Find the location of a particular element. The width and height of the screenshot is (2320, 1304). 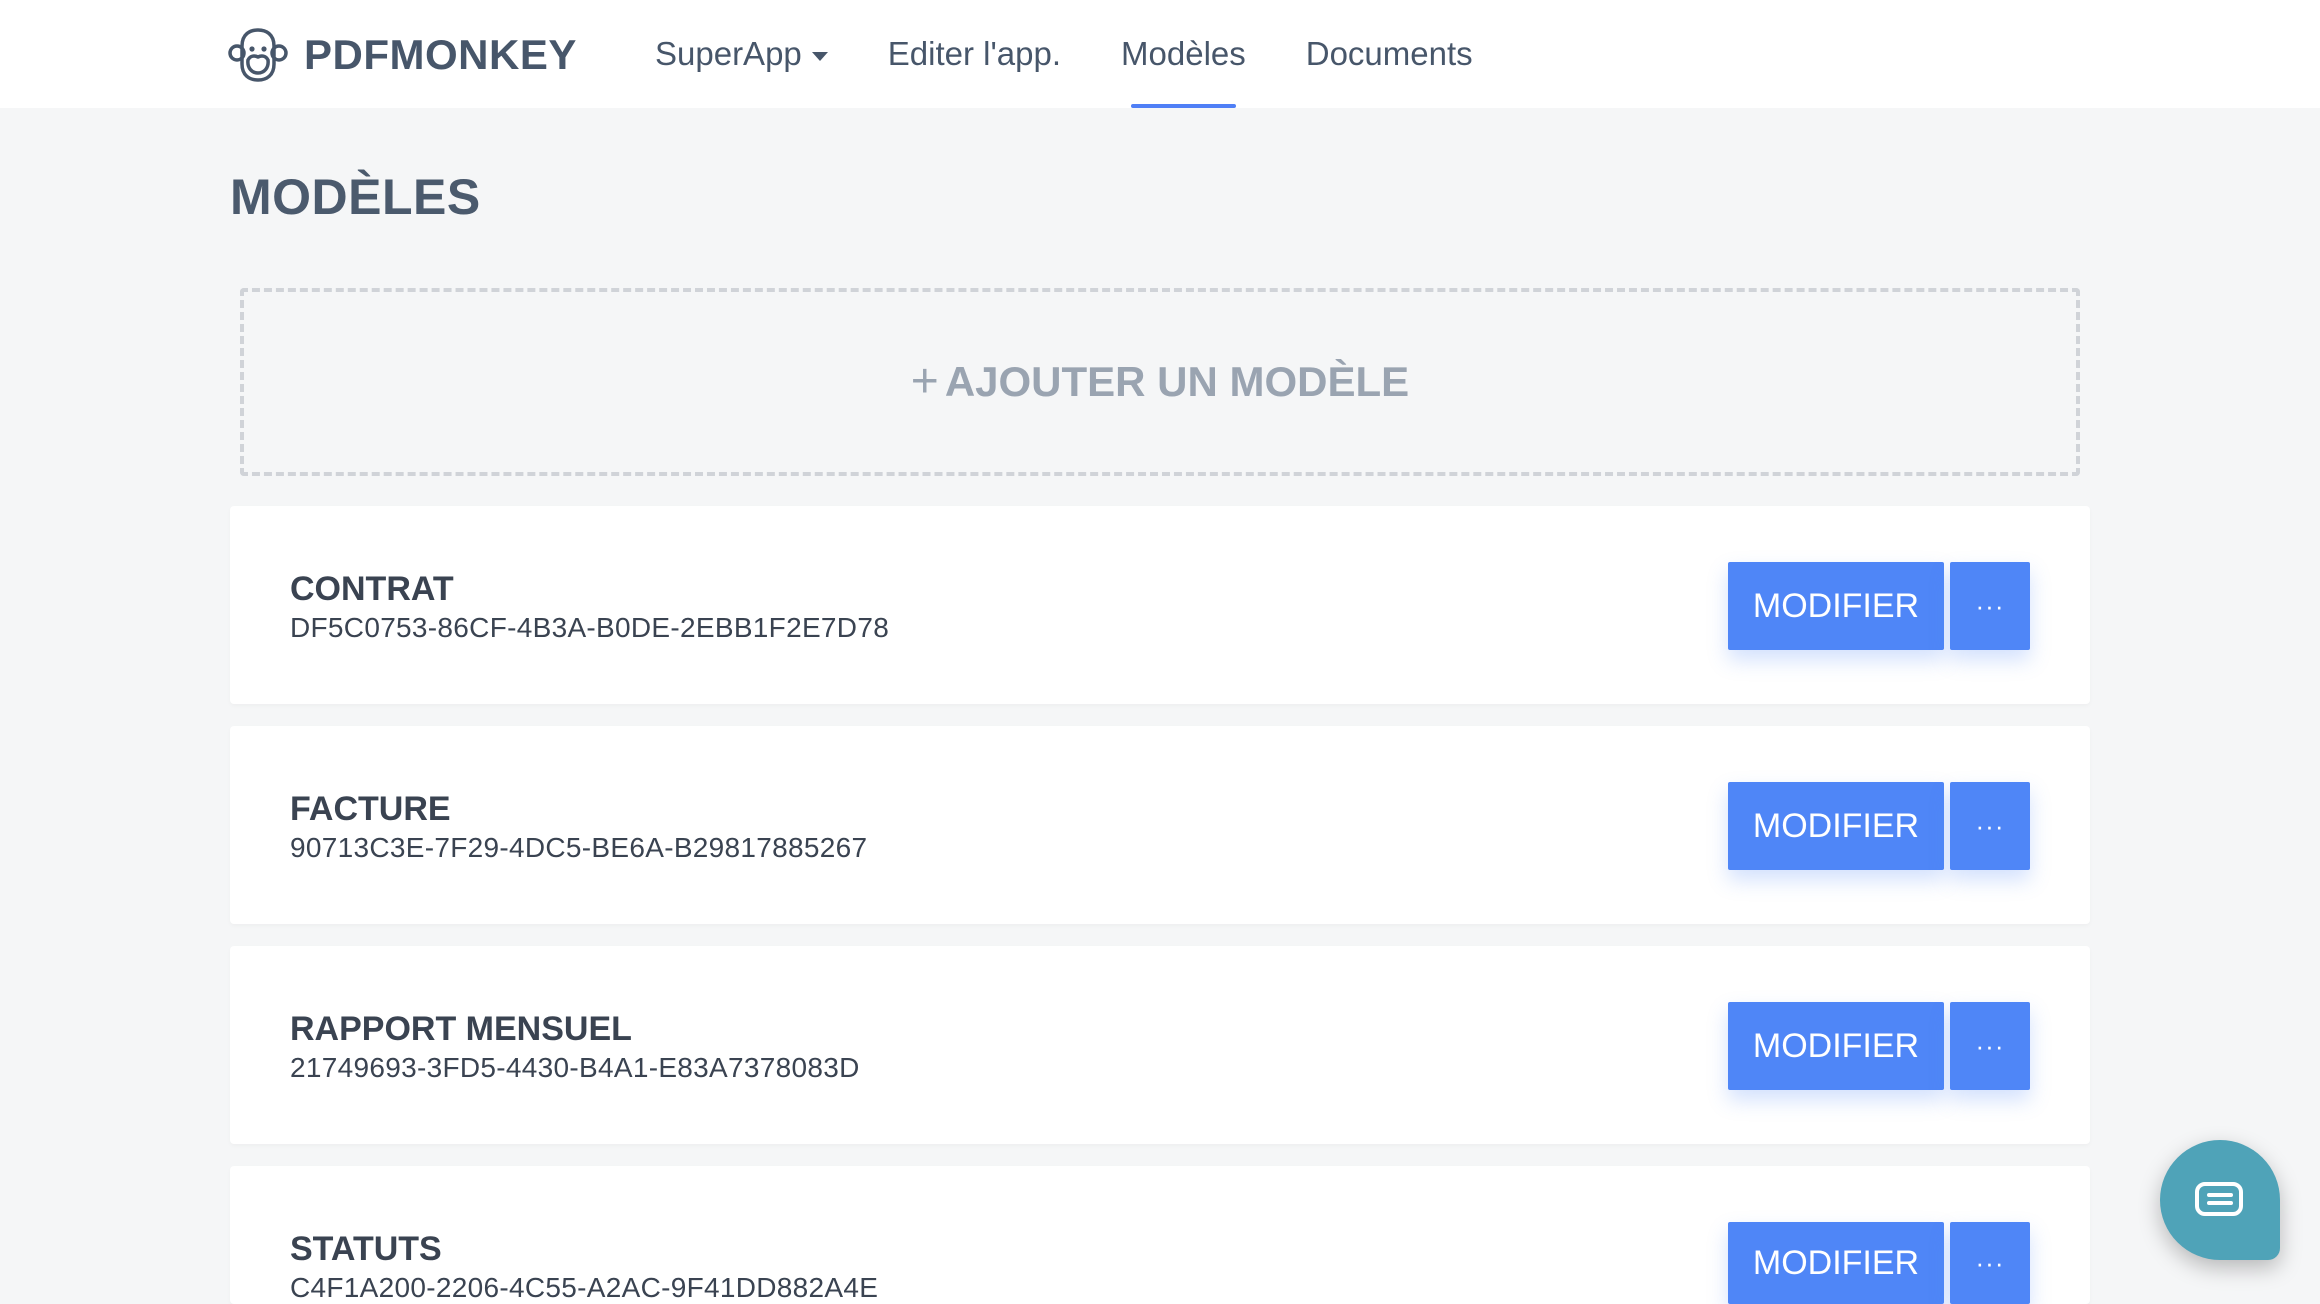

nav-item-label: Editer l'app. is located at coordinates (974, 53).